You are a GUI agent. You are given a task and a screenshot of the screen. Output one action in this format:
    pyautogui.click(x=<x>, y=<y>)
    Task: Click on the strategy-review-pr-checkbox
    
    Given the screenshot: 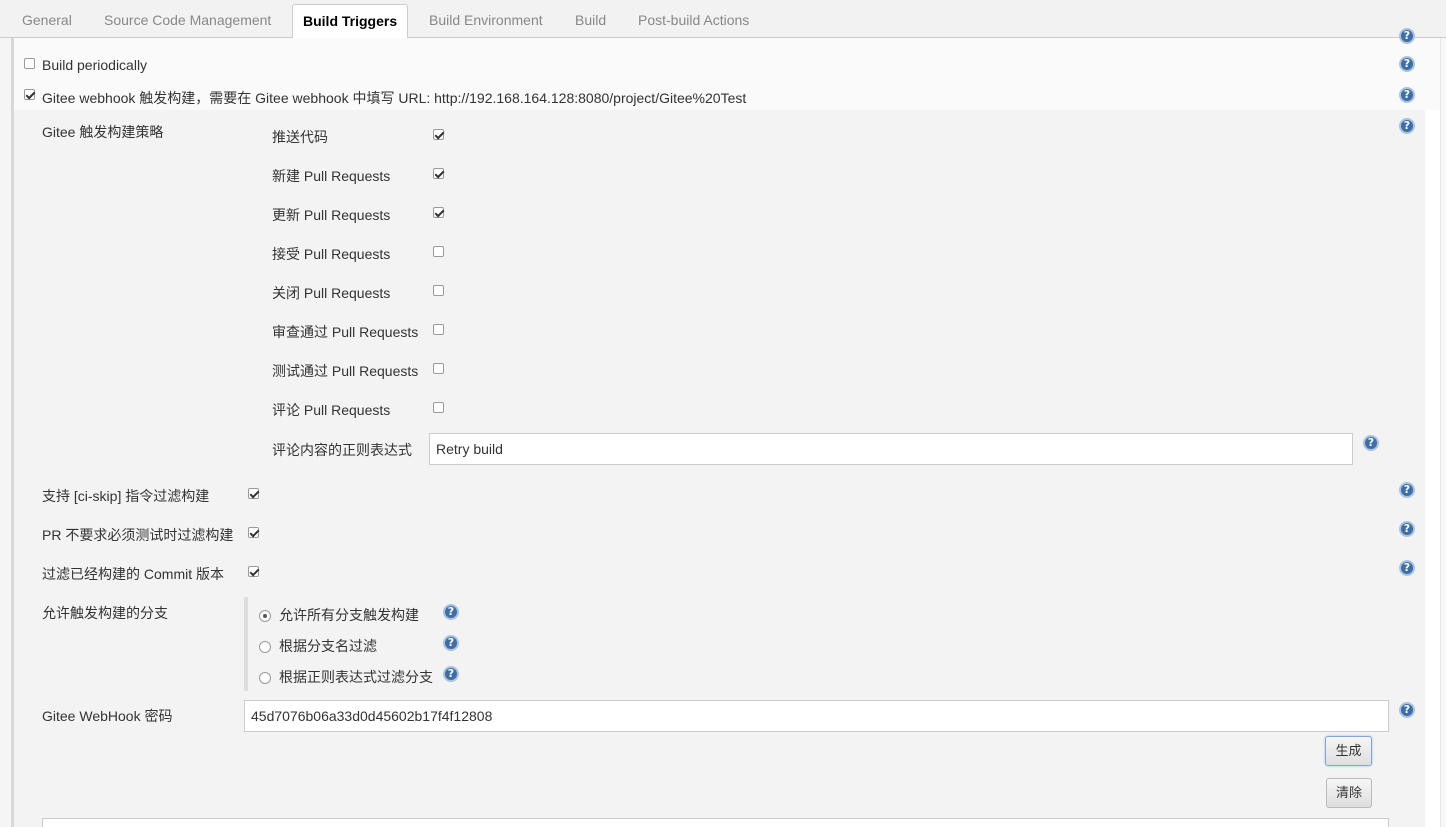 What is the action you would take?
    pyautogui.click(x=438, y=329)
    